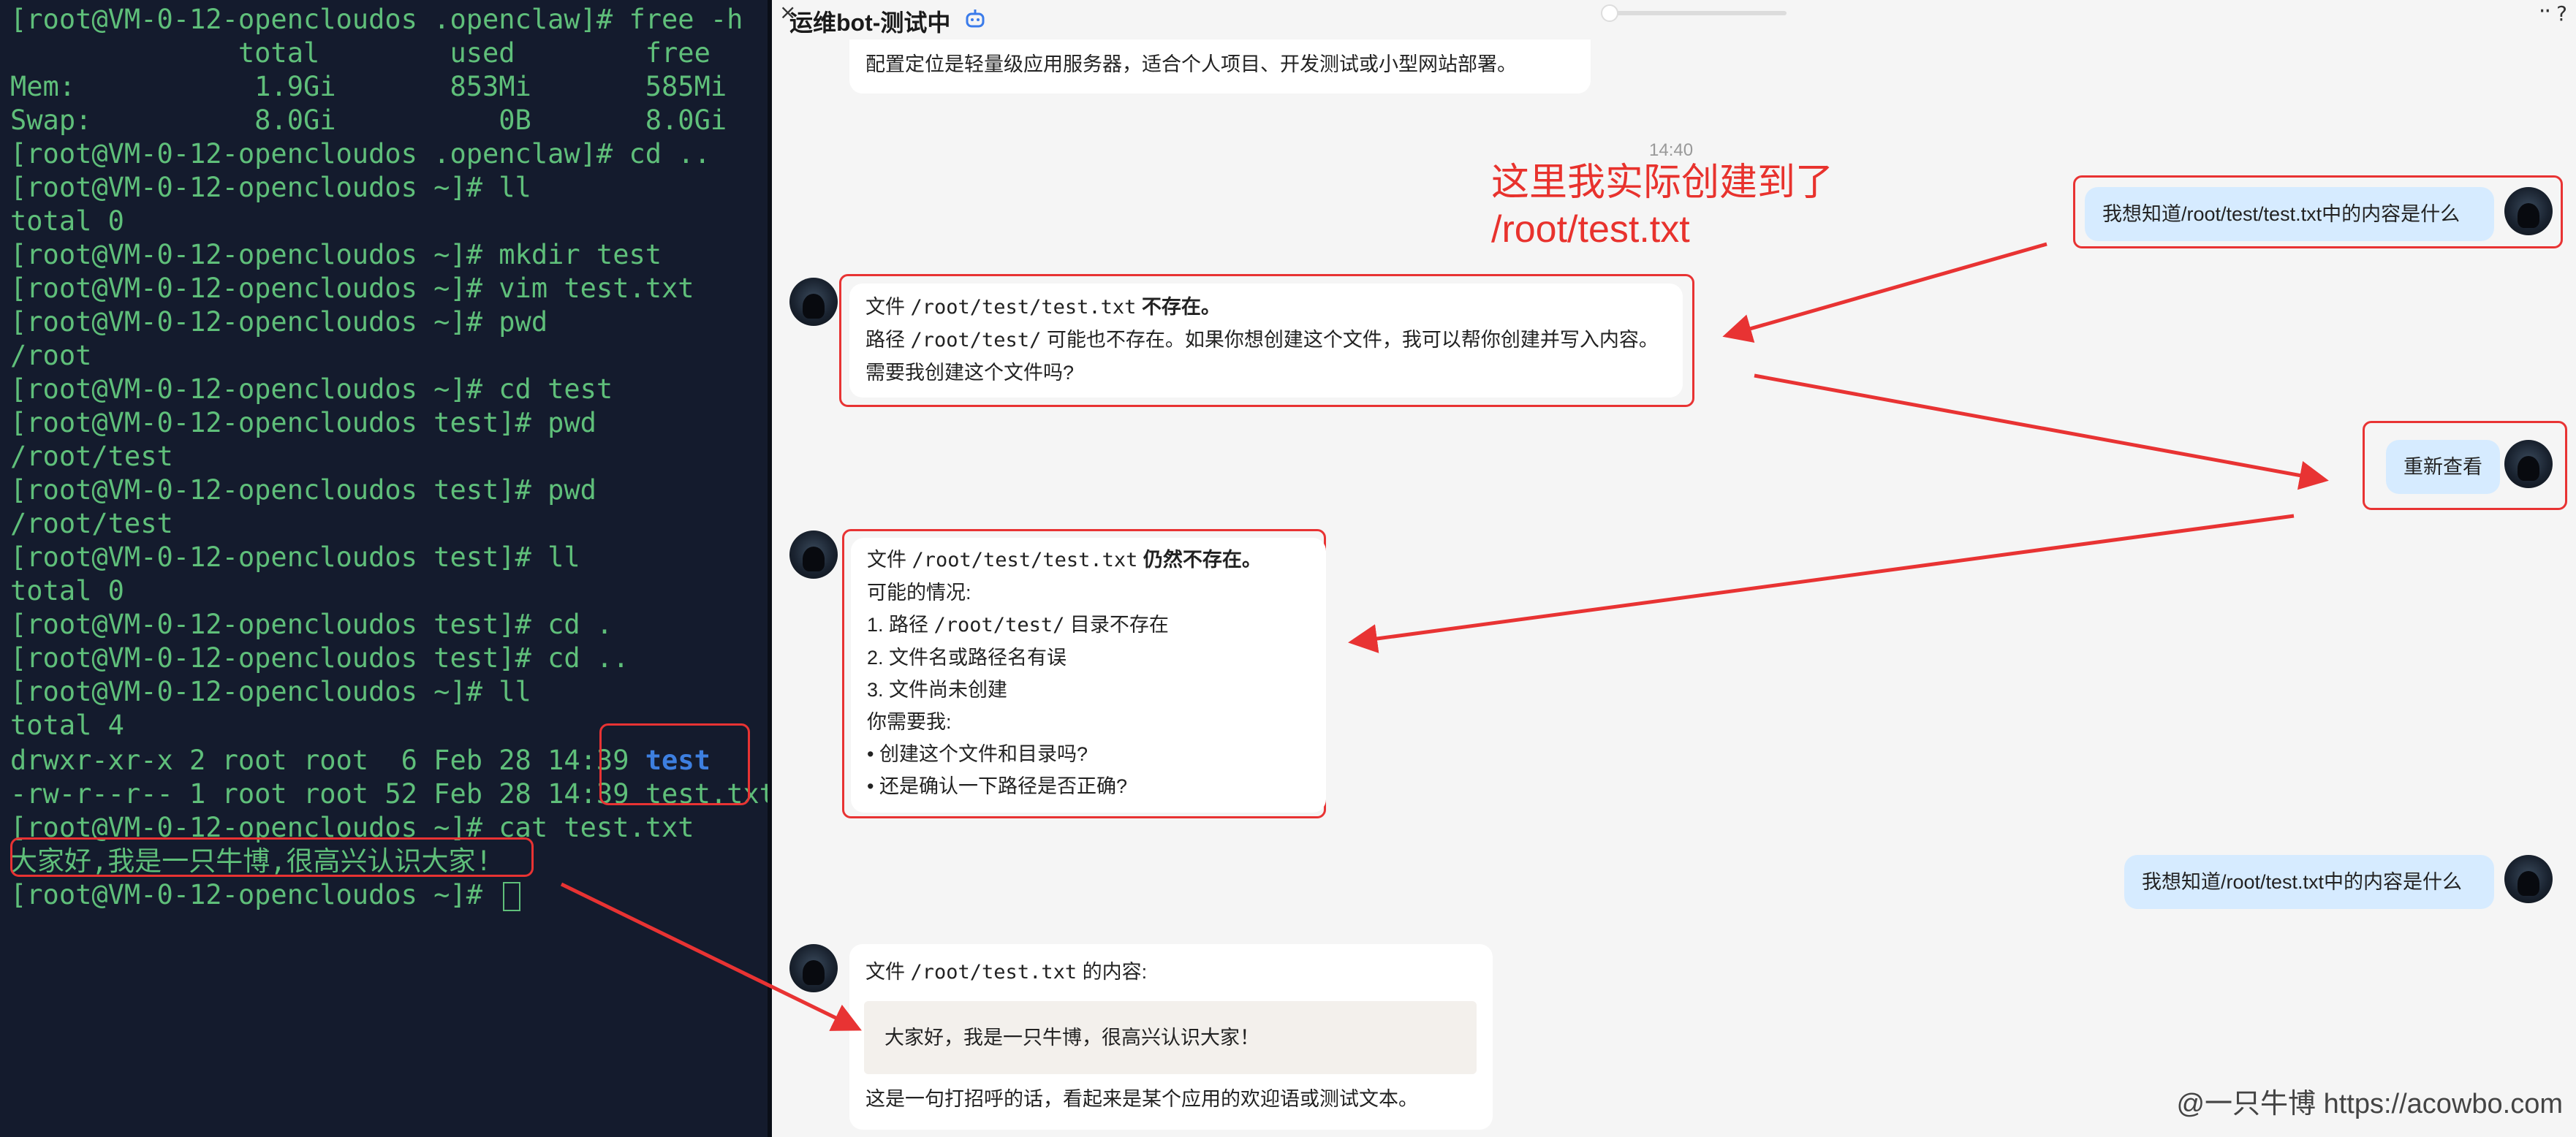 This screenshot has width=2576, height=1137. I want to click on terminal-line: total used free, so click(360, 53).